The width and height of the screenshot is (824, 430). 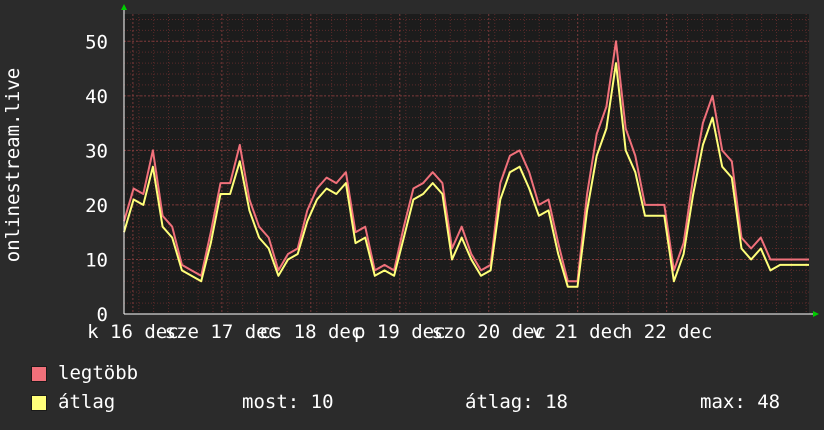 I want to click on legend-max-value: max: 48, so click(x=740, y=402).